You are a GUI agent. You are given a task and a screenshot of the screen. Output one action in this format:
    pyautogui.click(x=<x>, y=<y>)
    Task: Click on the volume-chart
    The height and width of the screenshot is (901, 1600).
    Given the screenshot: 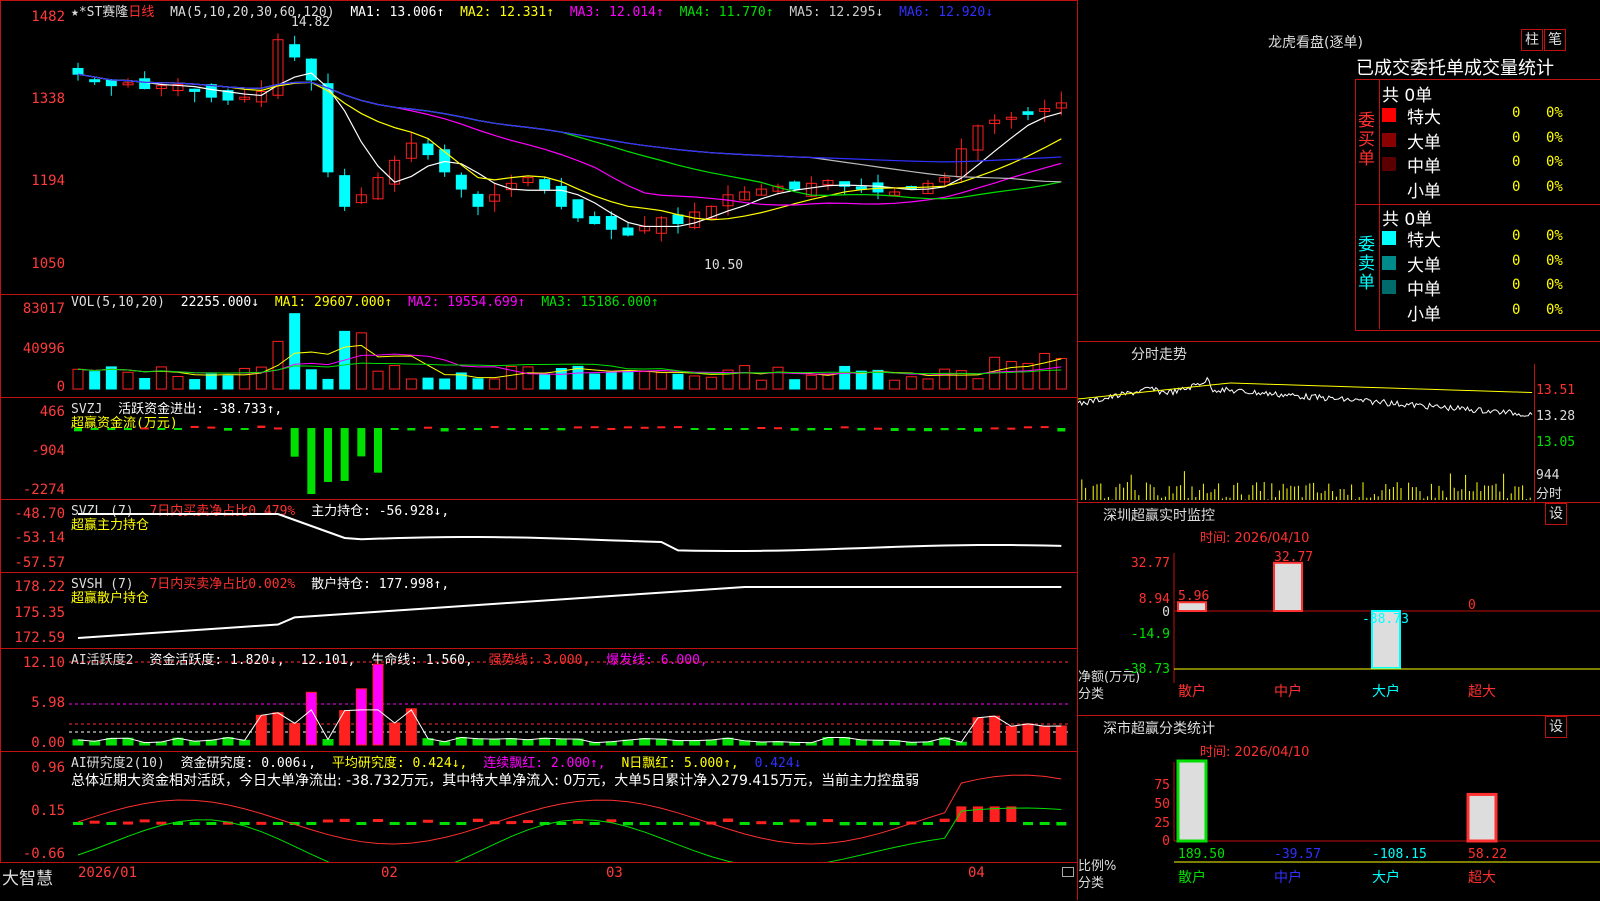 What is the action you would take?
    pyautogui.click(x=571, y=346)
    